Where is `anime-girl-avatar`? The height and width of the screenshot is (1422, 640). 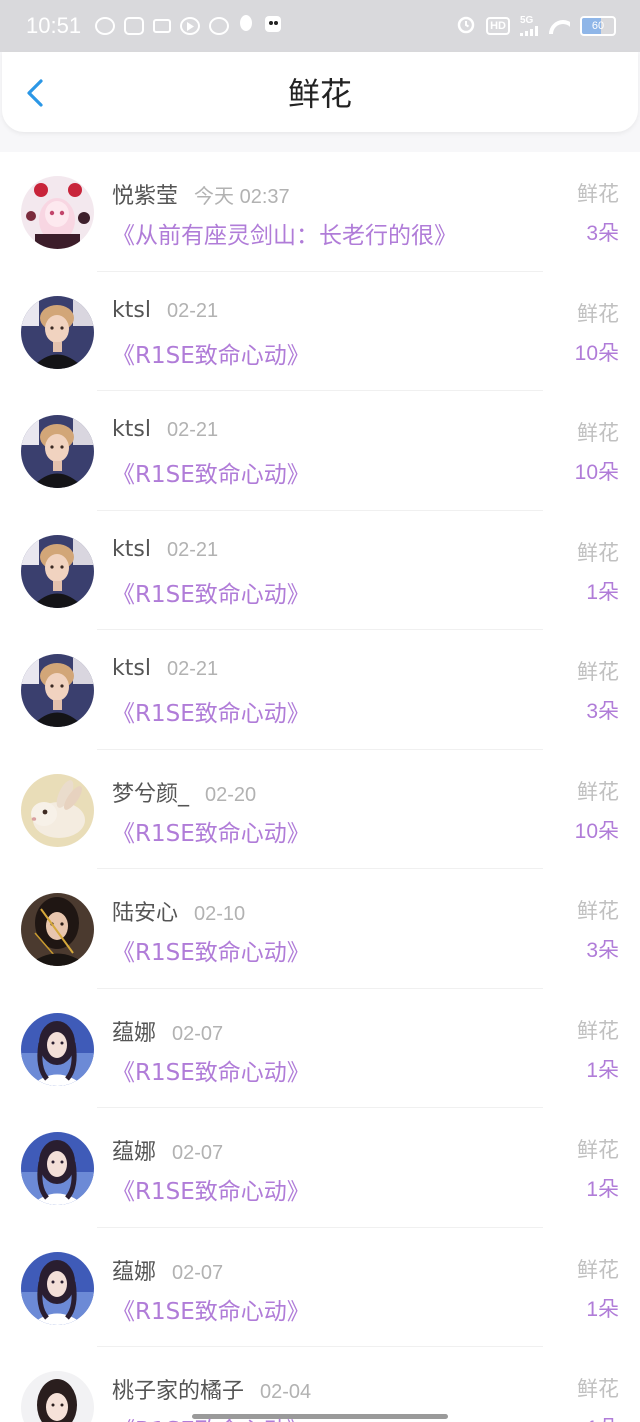 anime-girl-avatar is located at coordinates (57, 212).